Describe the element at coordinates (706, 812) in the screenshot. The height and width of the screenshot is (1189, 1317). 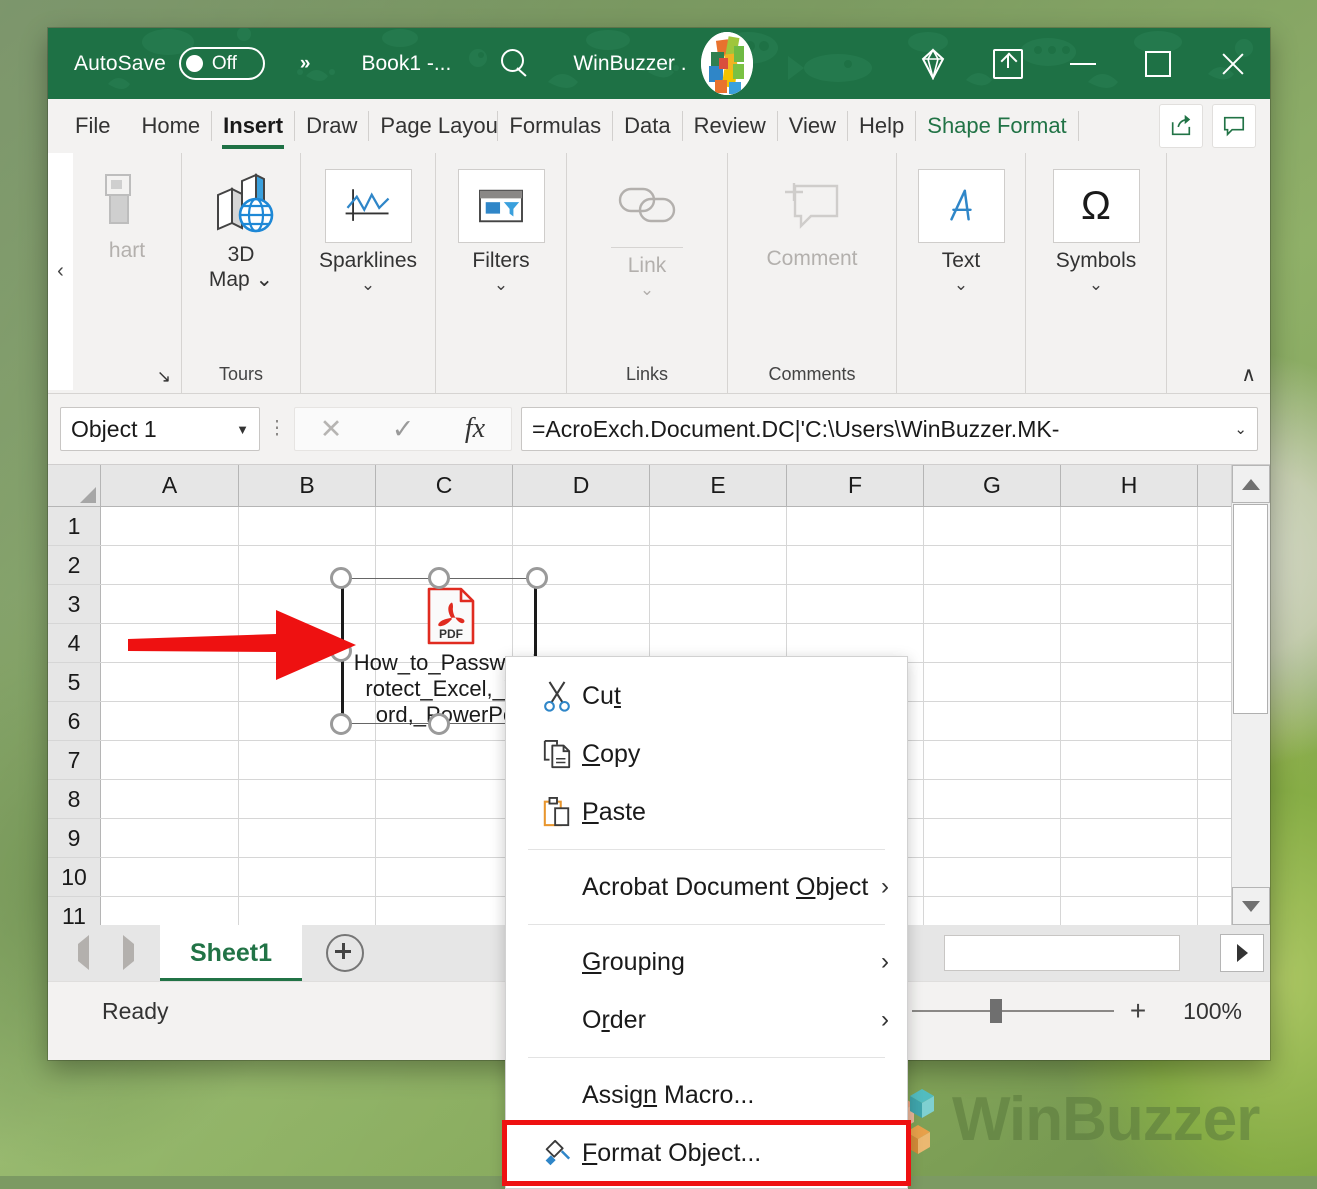
I see `context-menu-item-paste: Paste` at that location.